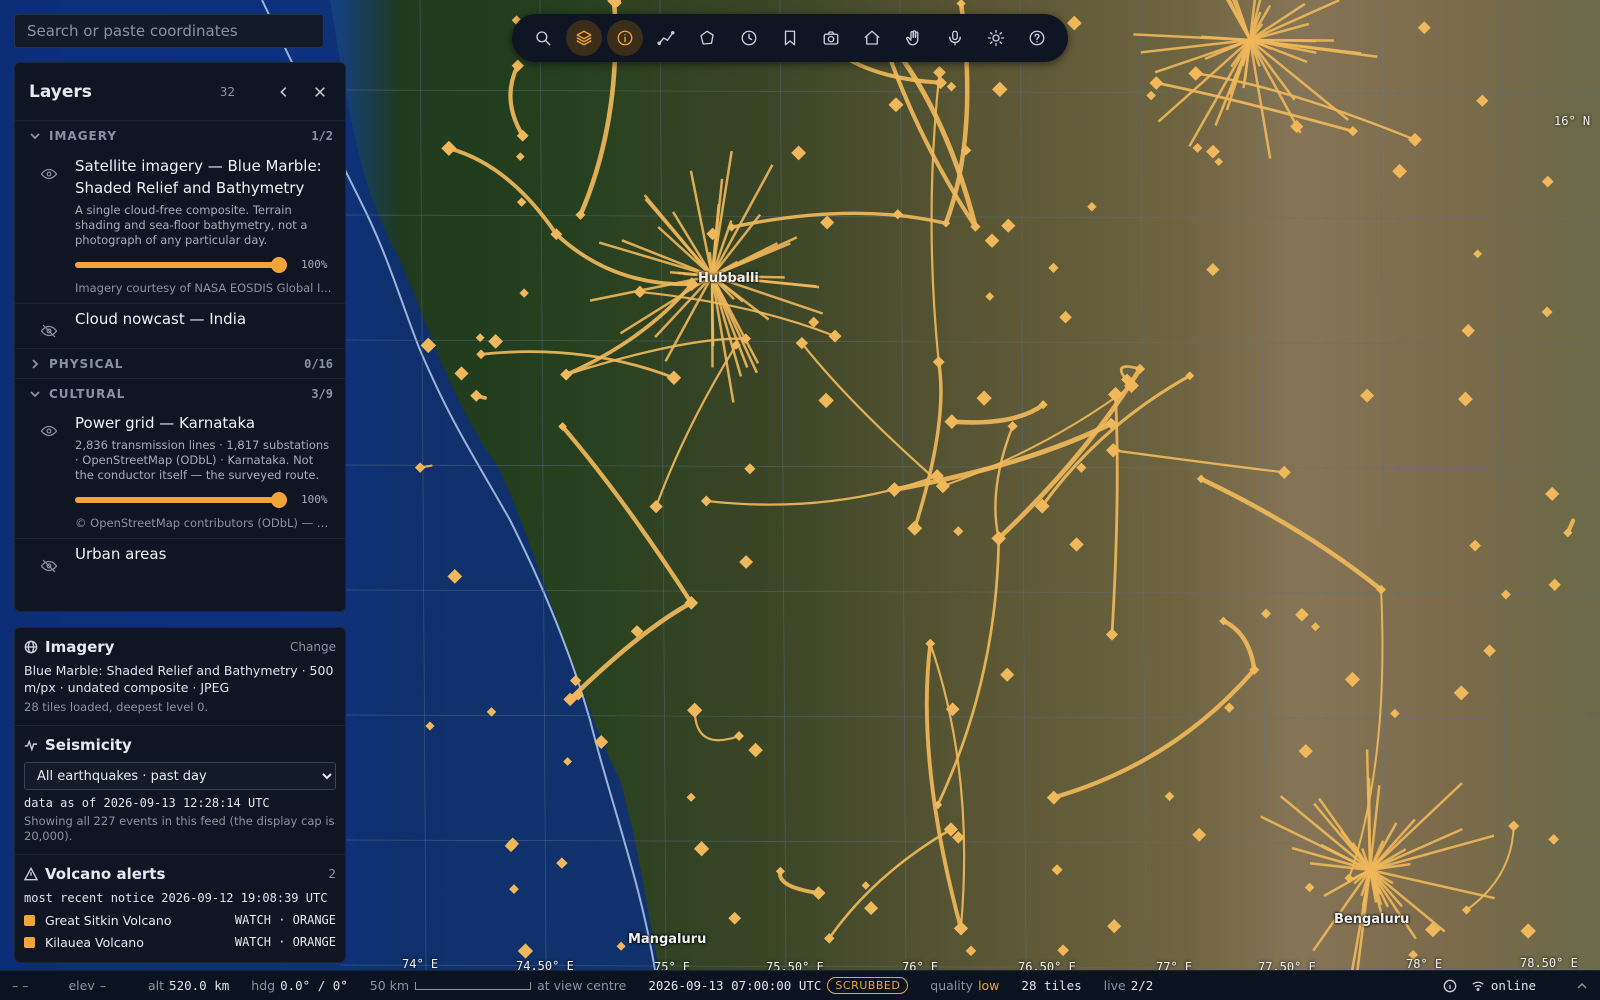  I want to click on group-imagery: IMAGERY 1/2, so click(180, 136).